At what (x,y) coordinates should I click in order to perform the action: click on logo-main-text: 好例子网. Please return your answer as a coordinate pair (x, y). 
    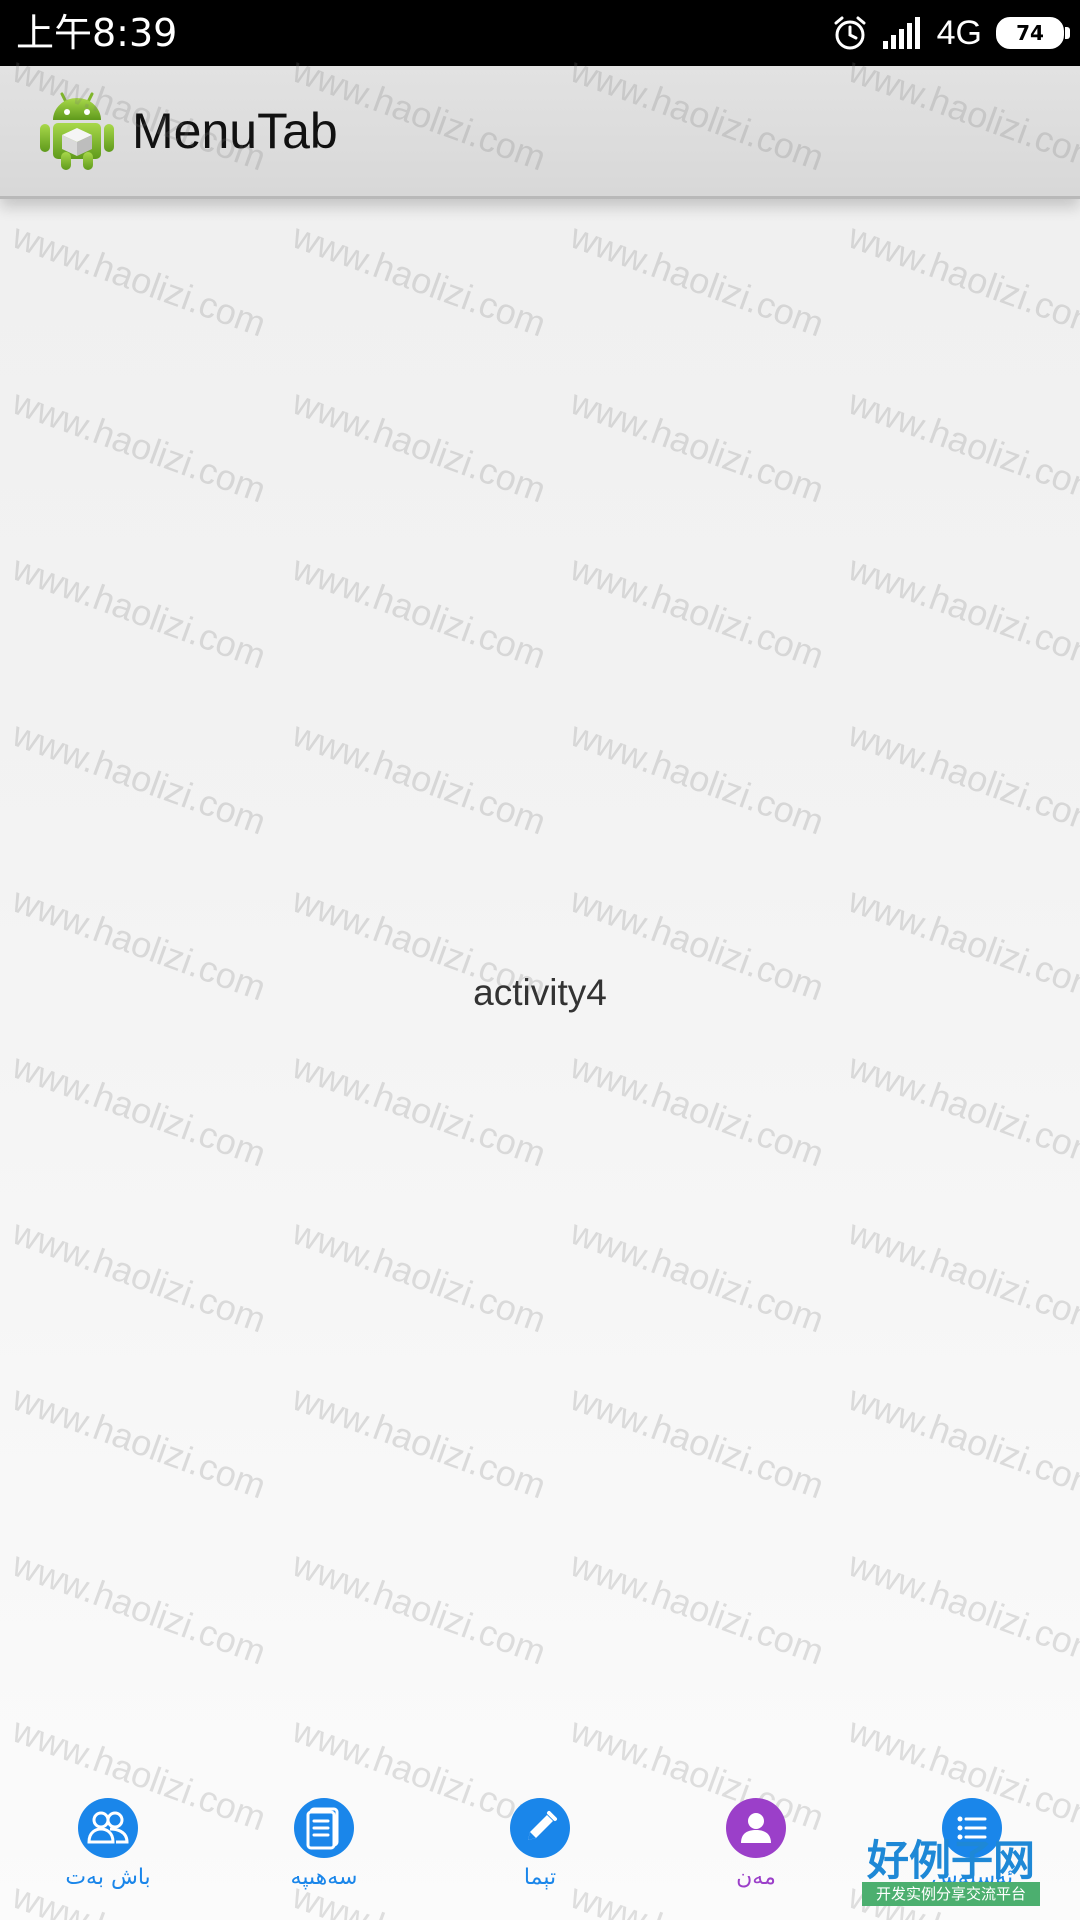
    Looking at the image, I should click on (950, 1860).